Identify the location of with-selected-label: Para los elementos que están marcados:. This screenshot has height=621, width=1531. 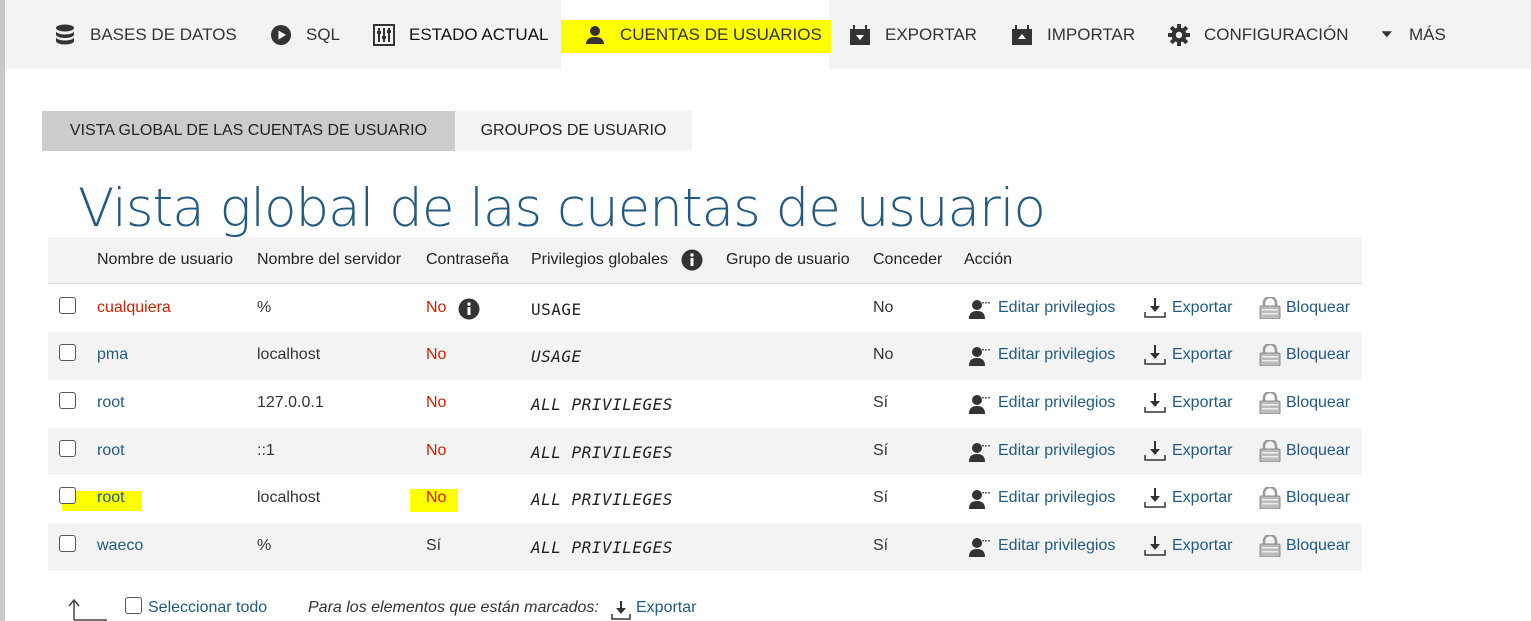
(453, 607).